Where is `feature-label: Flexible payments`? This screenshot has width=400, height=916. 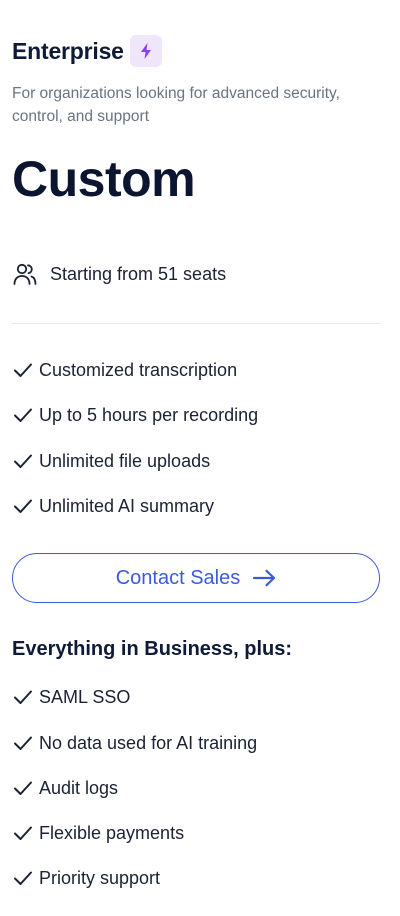 feature-label: Flexible payments is located at coordinates (112, 832).